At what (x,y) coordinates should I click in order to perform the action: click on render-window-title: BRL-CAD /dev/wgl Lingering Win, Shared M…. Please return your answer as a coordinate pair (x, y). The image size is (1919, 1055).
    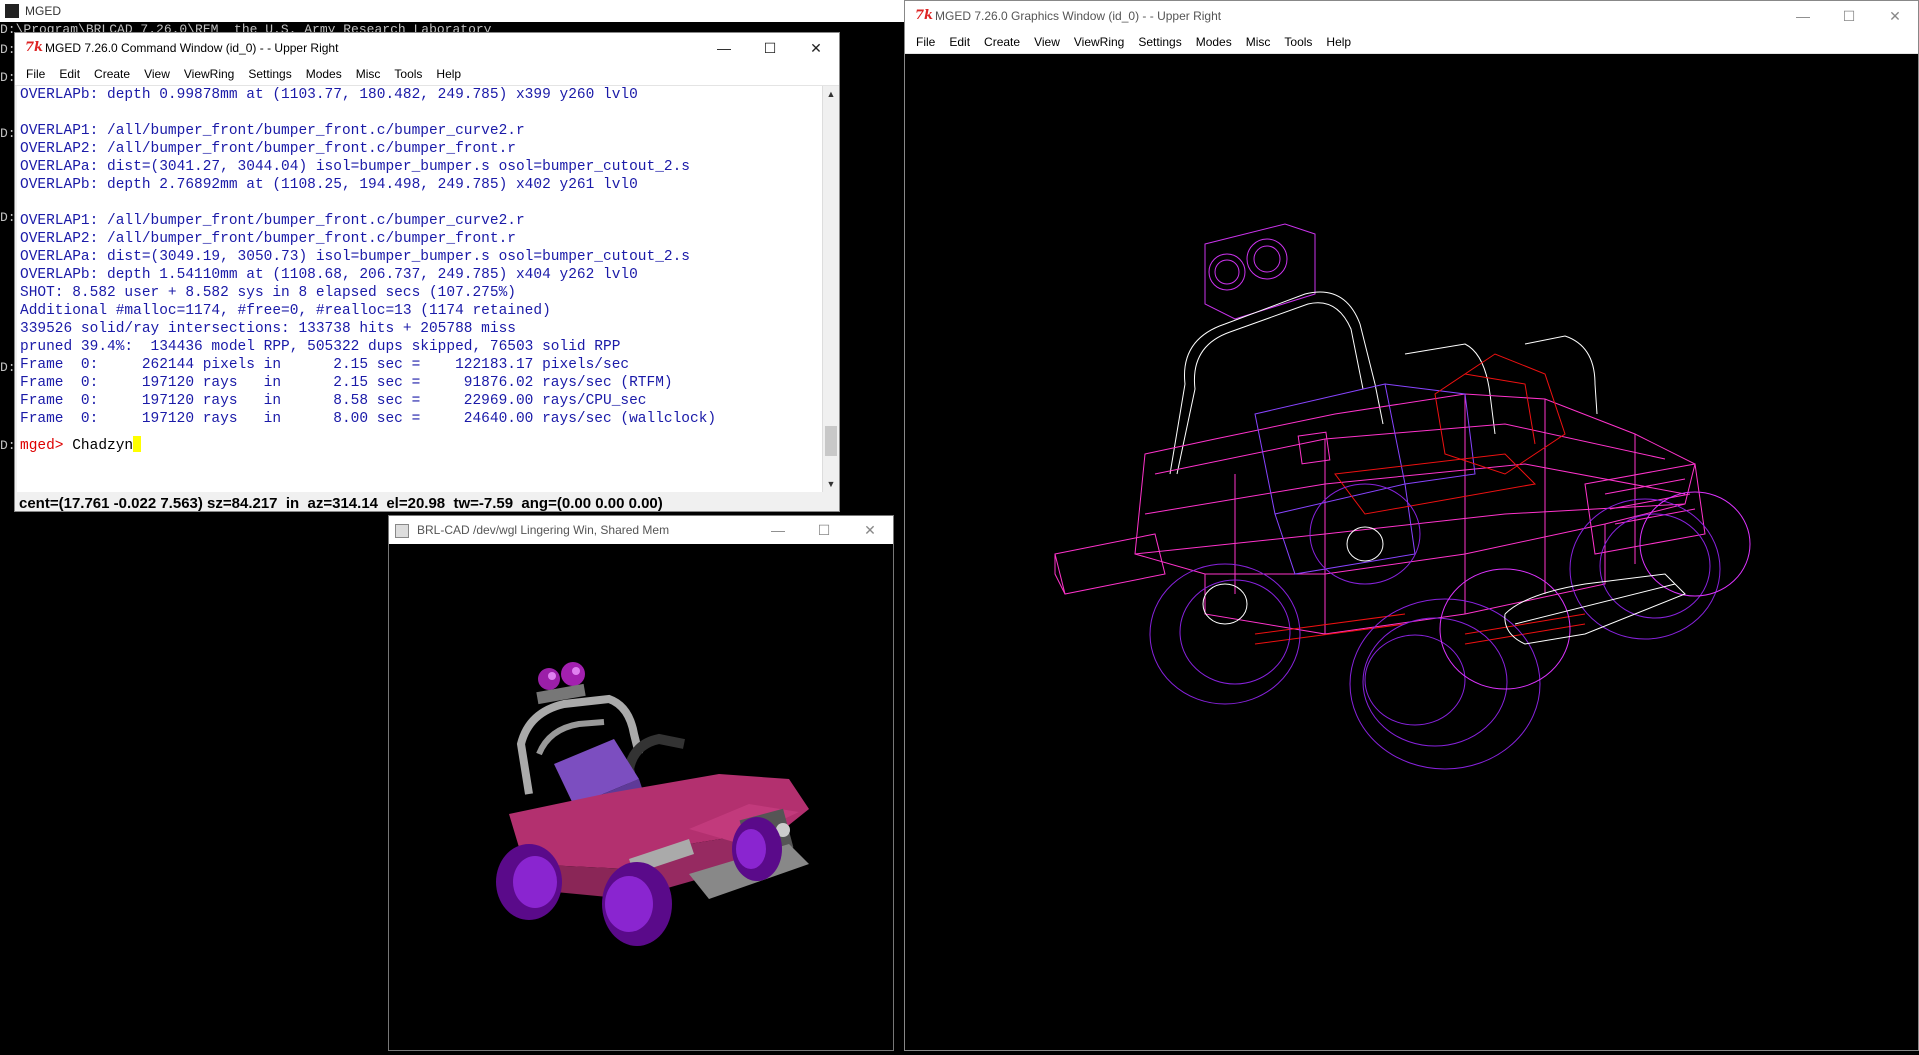
    Looking at the image, I should click on (543, 530).